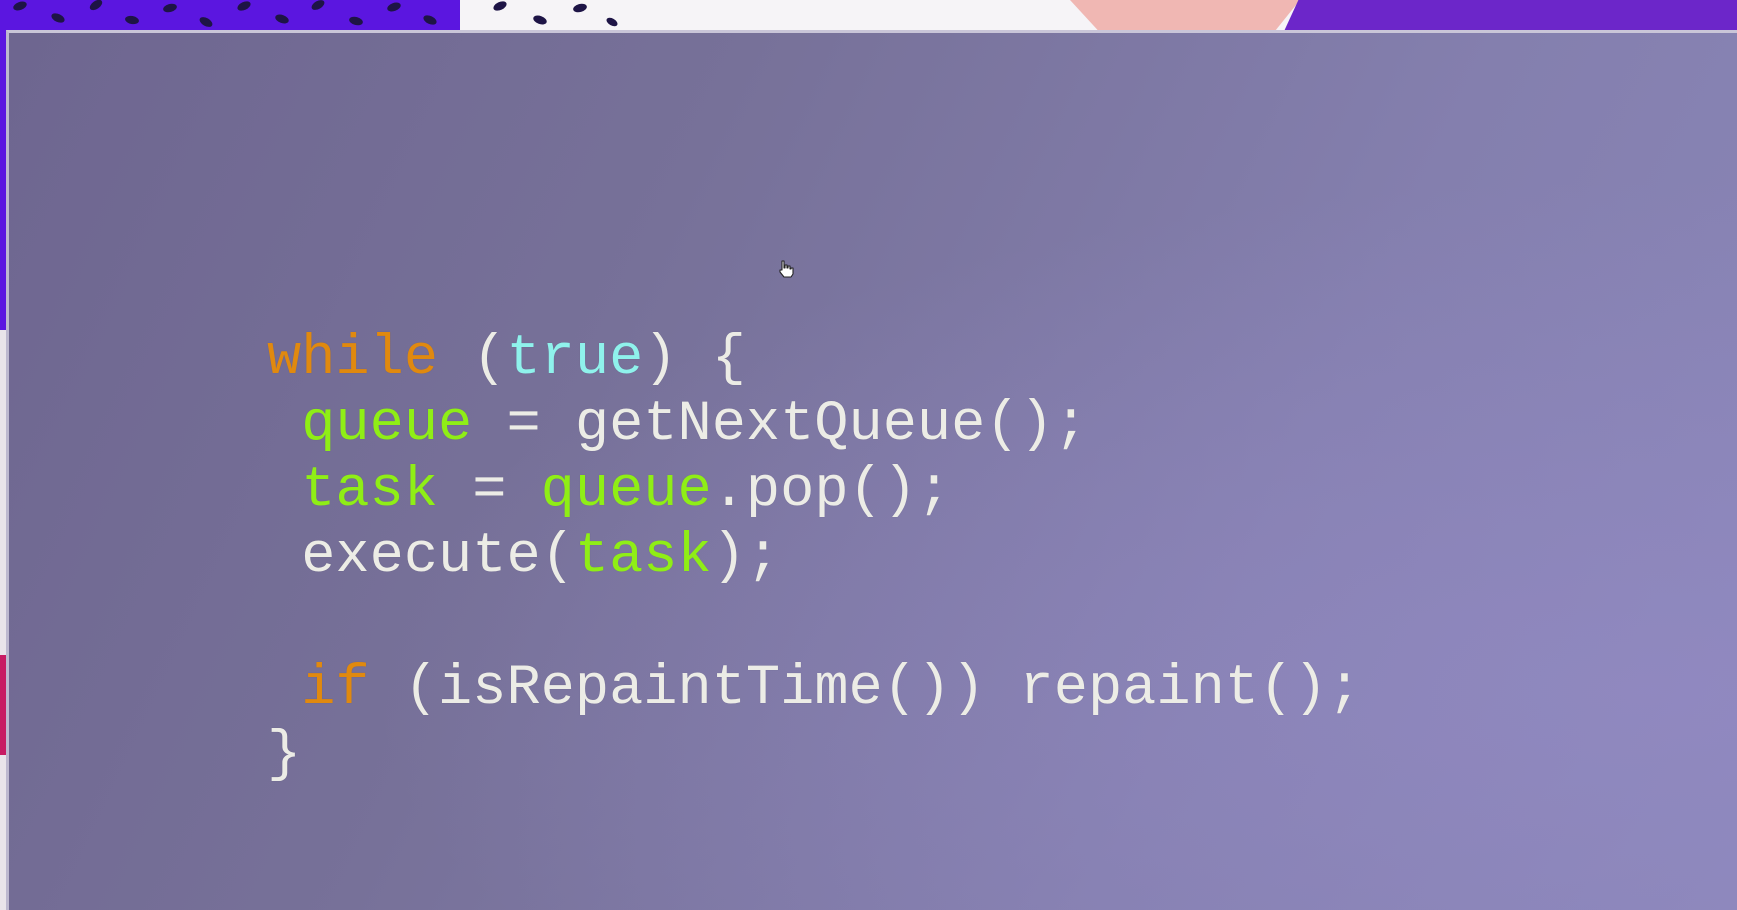 This screenshot has width=1737, height=910. I want to click on code-line: if (isRepaintTime()) repaint();, so click(814, 689).